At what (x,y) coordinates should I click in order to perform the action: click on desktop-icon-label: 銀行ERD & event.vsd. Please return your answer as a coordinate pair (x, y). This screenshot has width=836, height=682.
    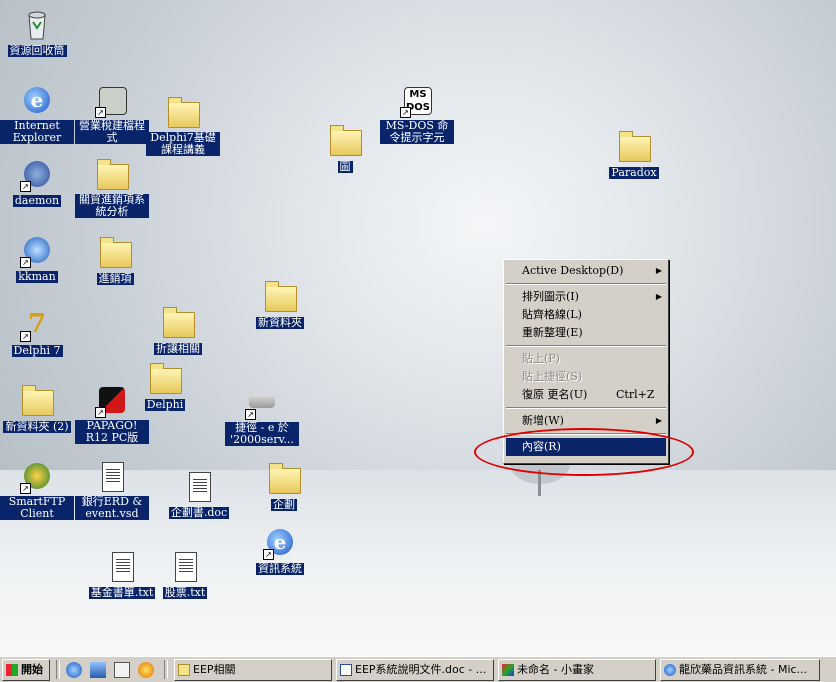
    Looking at the image, I should click on (112, 508).